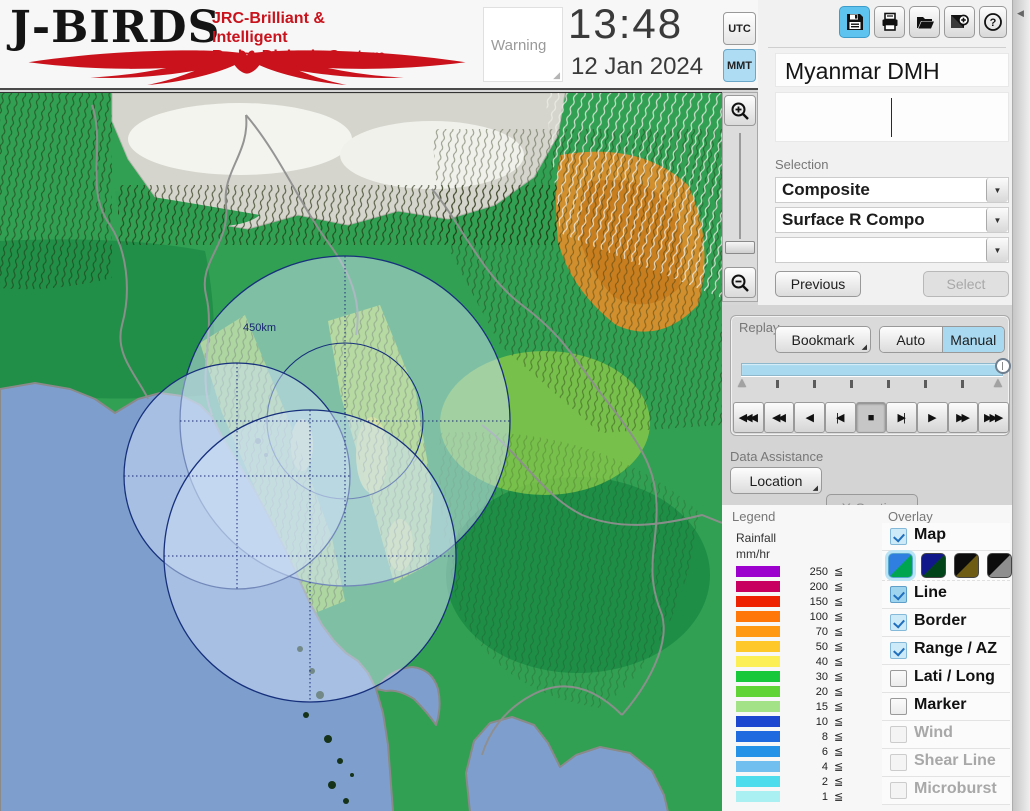 This screenshot has width=1030, height=811. Describe the element at coordinates (900, 565) in the screenshot. I see `map-style-blue-green` at that location.